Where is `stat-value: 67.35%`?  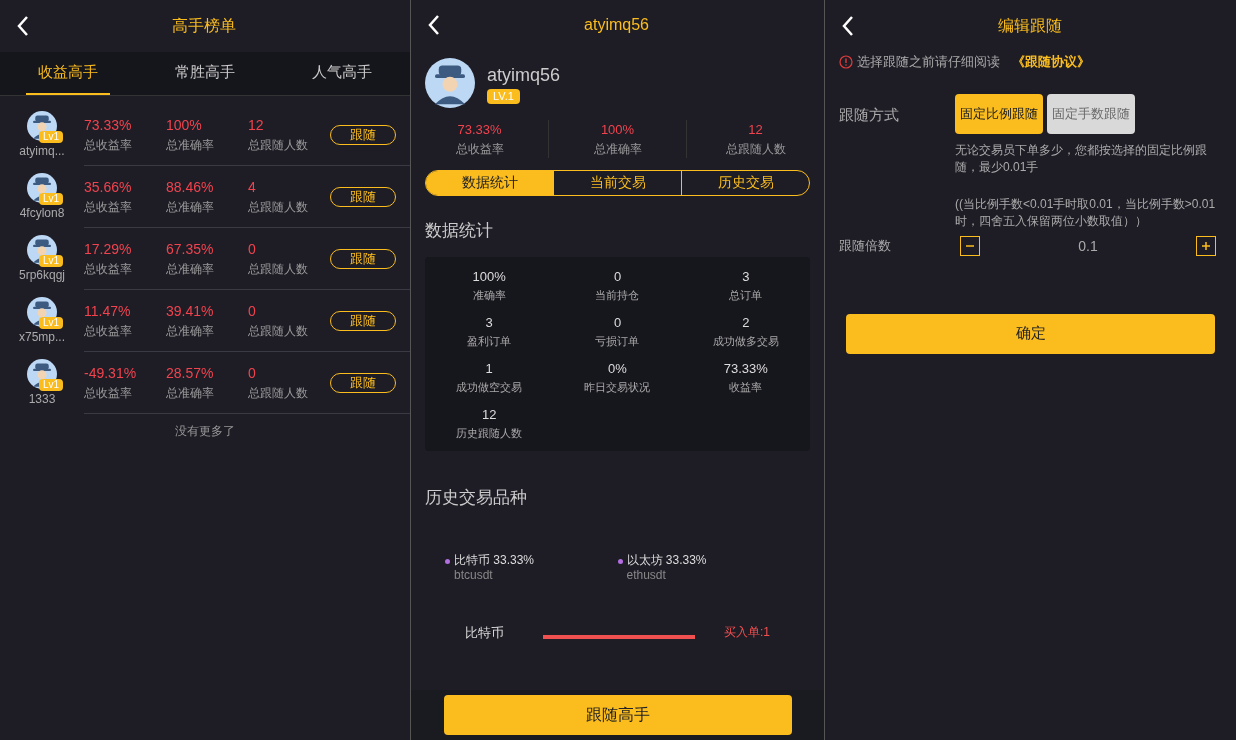
stat-value: 67.35% is located at coordinates (190, 249).